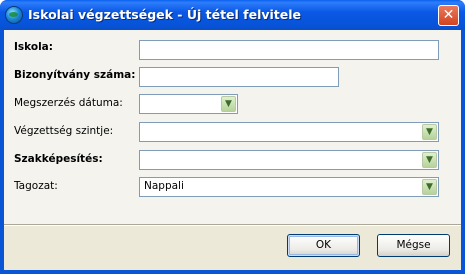 The height and width of the screenshot is (274, 465). Describe the element at coordinates (164, 186) in the screenshot. I see `tagozat-selected-value: Nappali` at that location.